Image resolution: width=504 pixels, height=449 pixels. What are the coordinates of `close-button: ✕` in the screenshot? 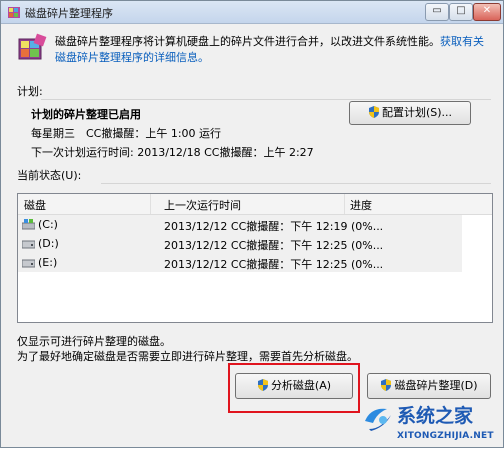 It's located at (487, 12).